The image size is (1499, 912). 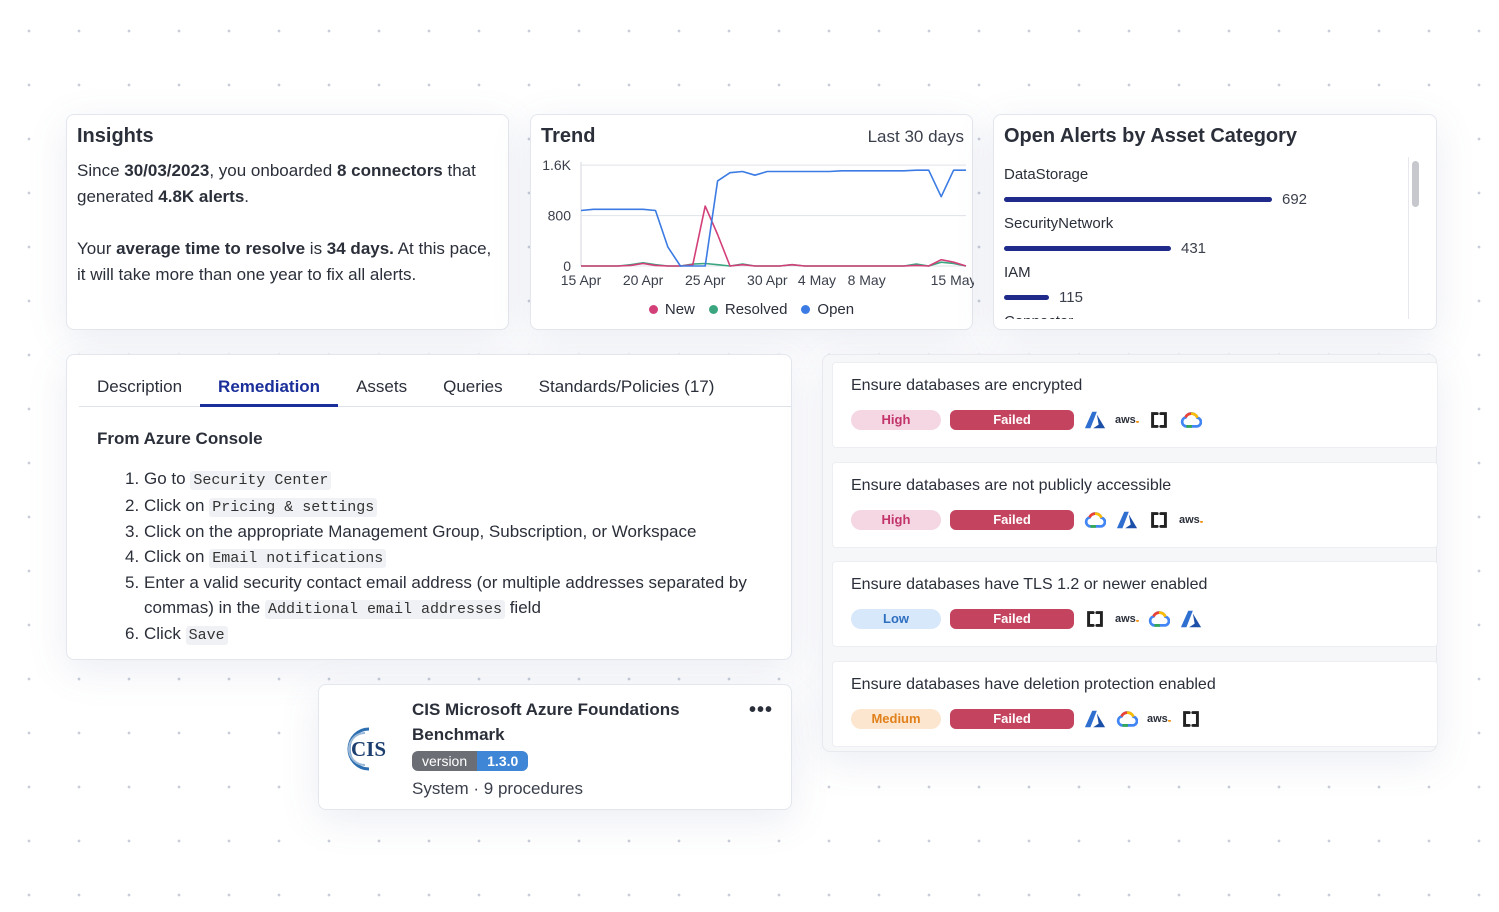 I want to click on step-text: Click Save, so click(x=186, y=635).